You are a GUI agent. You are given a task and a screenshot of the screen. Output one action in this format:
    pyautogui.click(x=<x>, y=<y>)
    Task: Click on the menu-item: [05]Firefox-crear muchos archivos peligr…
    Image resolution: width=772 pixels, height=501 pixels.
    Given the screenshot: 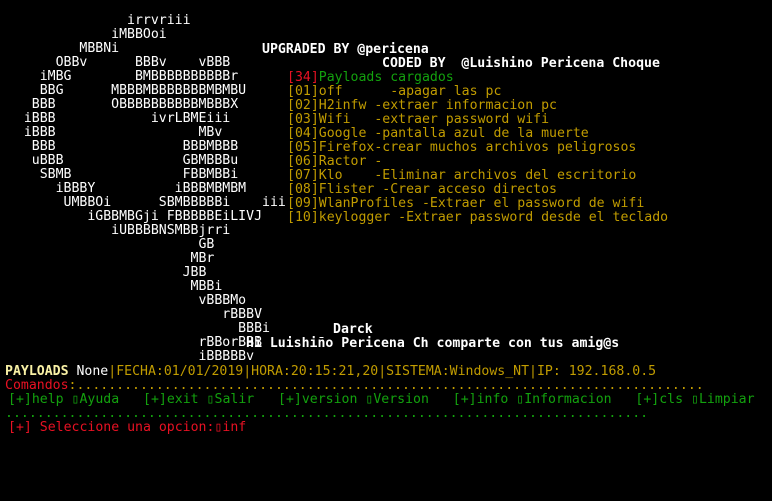 What is the action you would take?
    pyautogui.click(x=461, y=148)
    